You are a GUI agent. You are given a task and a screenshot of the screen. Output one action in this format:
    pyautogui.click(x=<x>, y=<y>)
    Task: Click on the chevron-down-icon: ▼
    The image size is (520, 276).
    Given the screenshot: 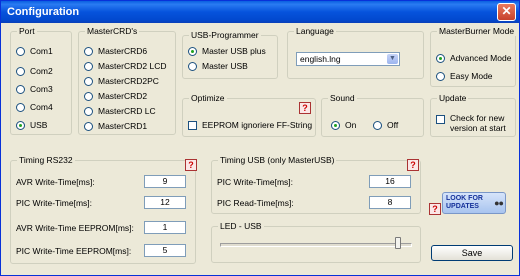 What is the action you would take?
    pyautogui.click(x=392, y=59)
    